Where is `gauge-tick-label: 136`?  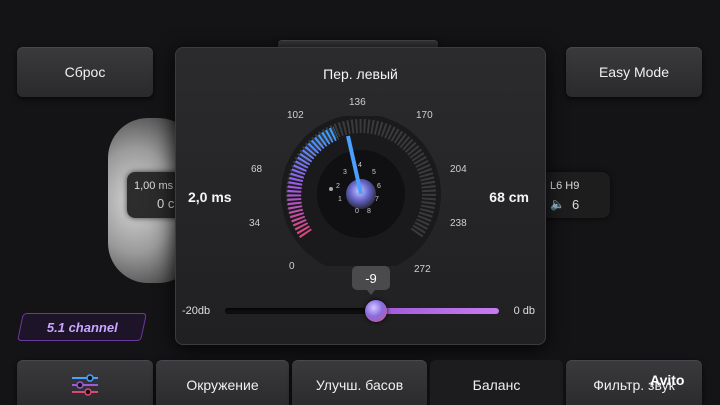
gauge-tick-label: 136 is located at coordinates (357, 102).